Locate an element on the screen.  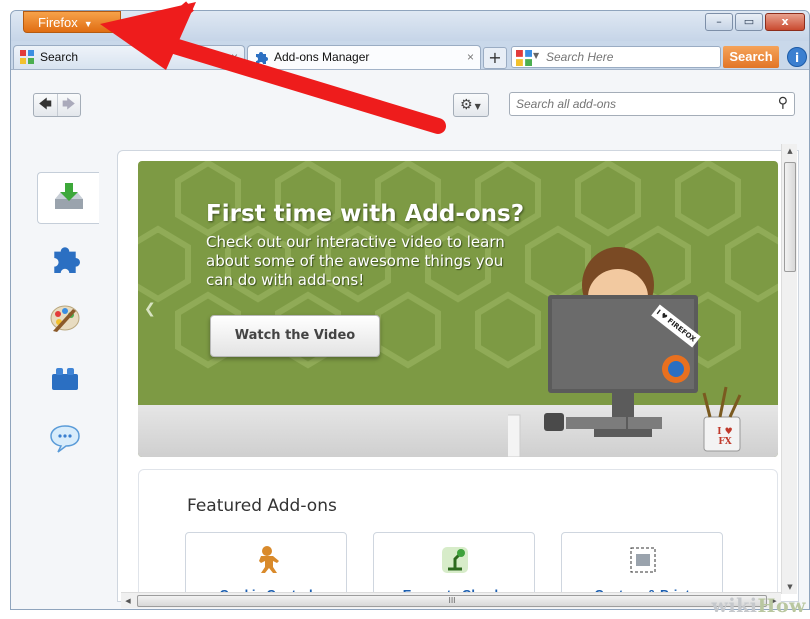
download-tray-icon is located at coordinates (68, 196).